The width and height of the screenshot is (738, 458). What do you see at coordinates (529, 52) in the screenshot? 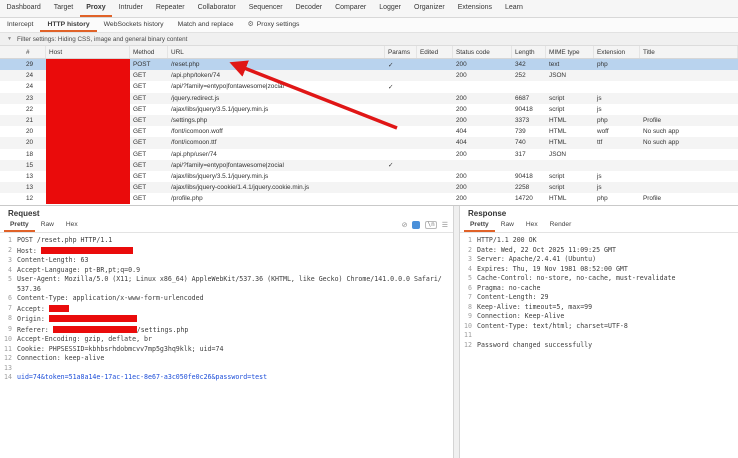
I see `column-header-length: Length` at bounding box center [529, 52].